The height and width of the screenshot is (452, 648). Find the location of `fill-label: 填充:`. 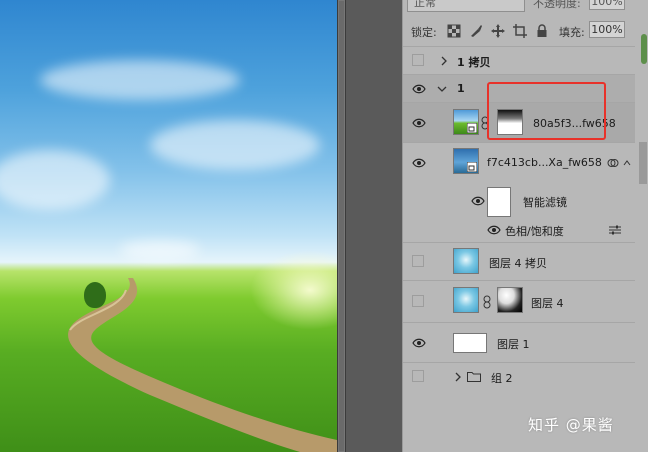

fill-label: 填充: is located at coordinates (572, 32).